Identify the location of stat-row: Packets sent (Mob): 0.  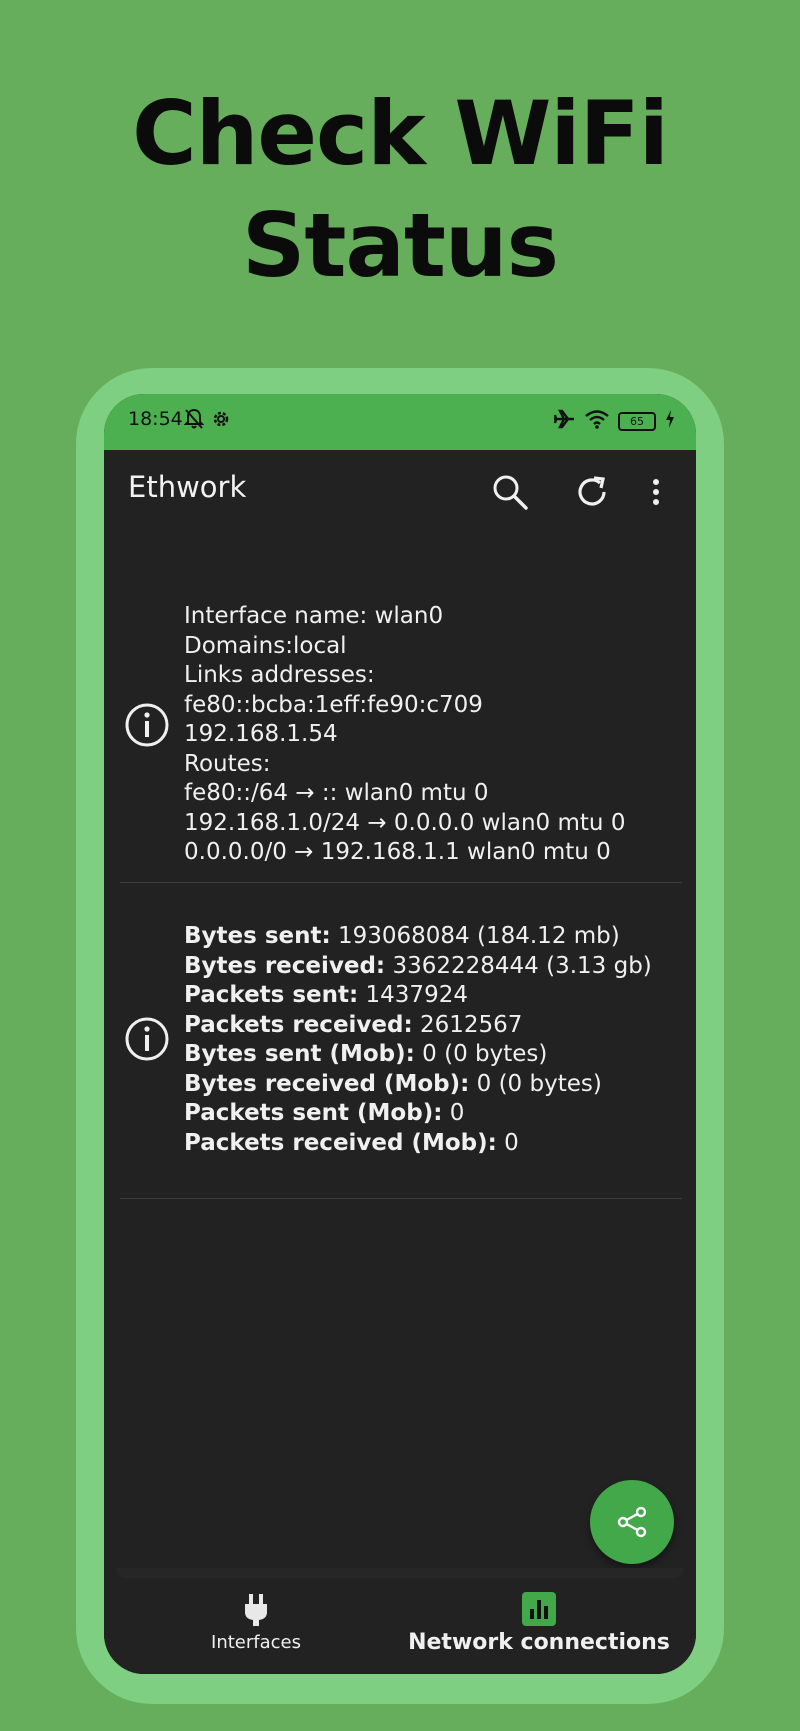
(418, 1114).